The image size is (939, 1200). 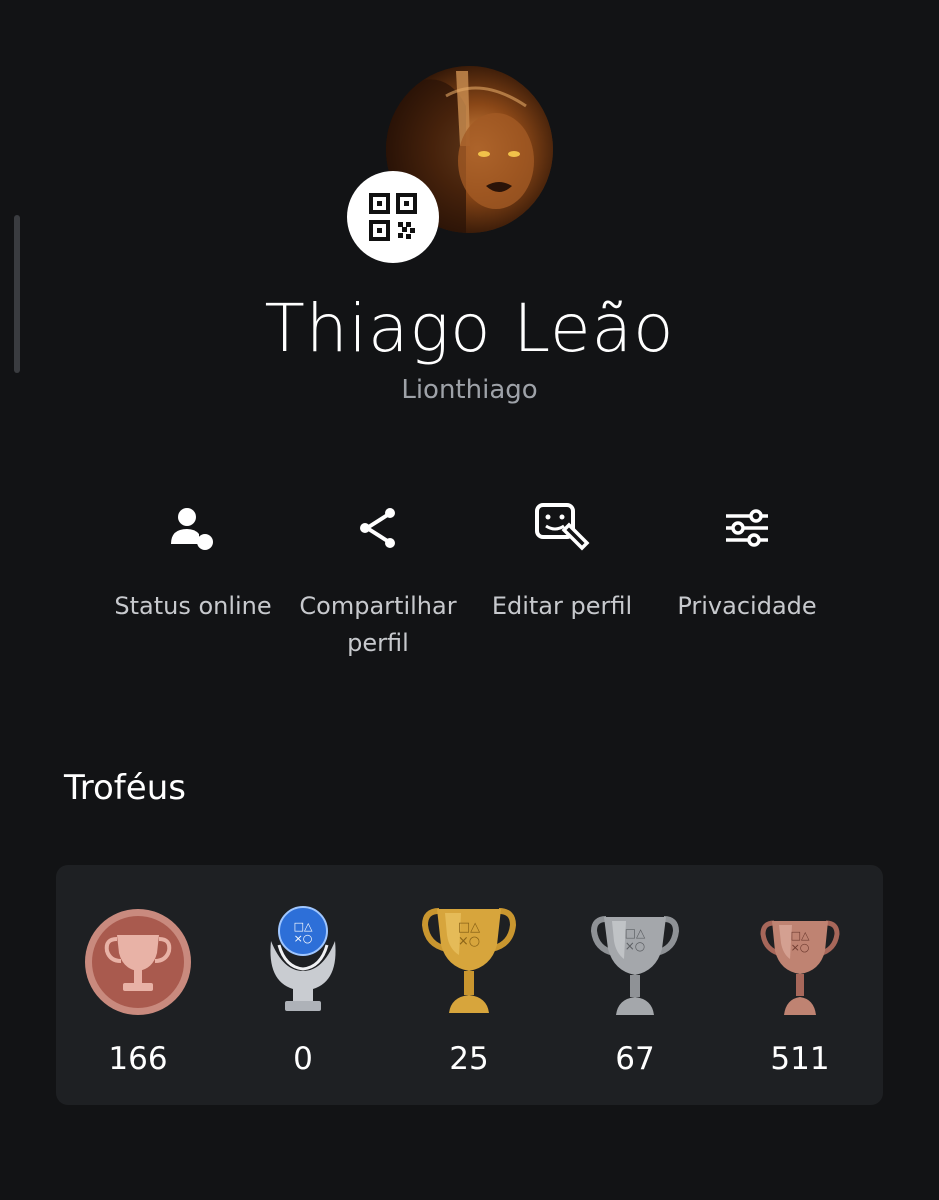 I want to click on privacy-button: Privacidade, so click(x=747, y=562).